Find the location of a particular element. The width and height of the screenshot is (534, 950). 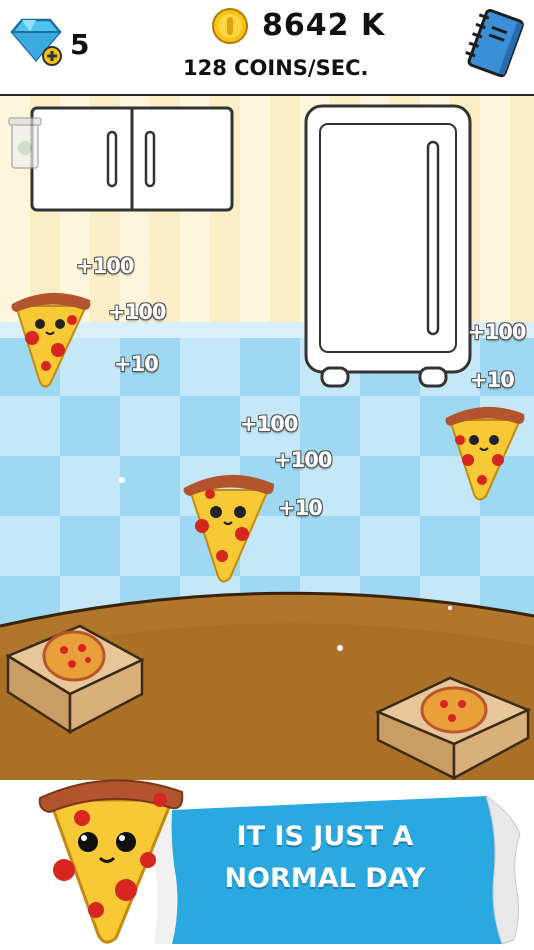

banner-message: IT IS JUST A NORMAL DAY is located at coordinates (325, 858).